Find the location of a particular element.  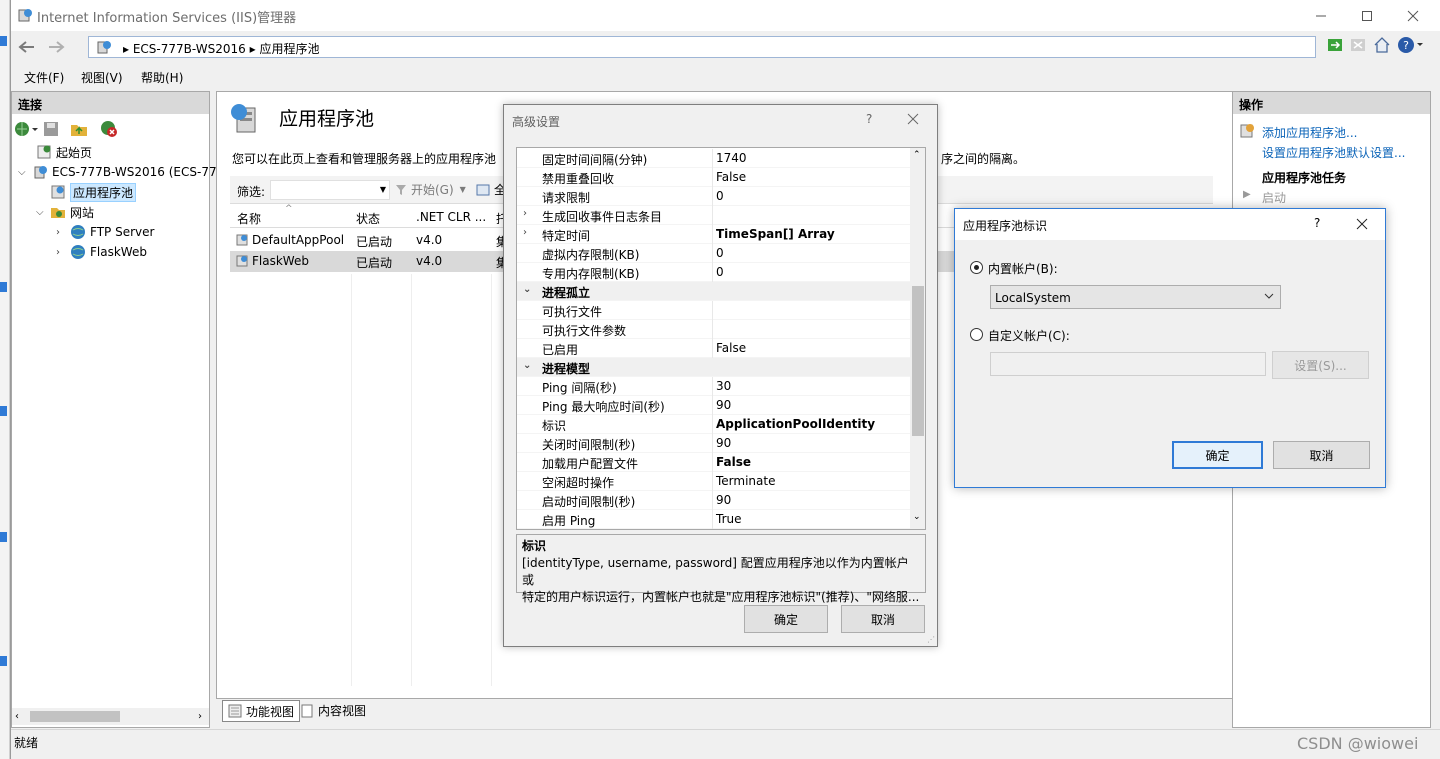

breadcrumb-app-pools: 应用程序池 is located at coordinates (289, 49).